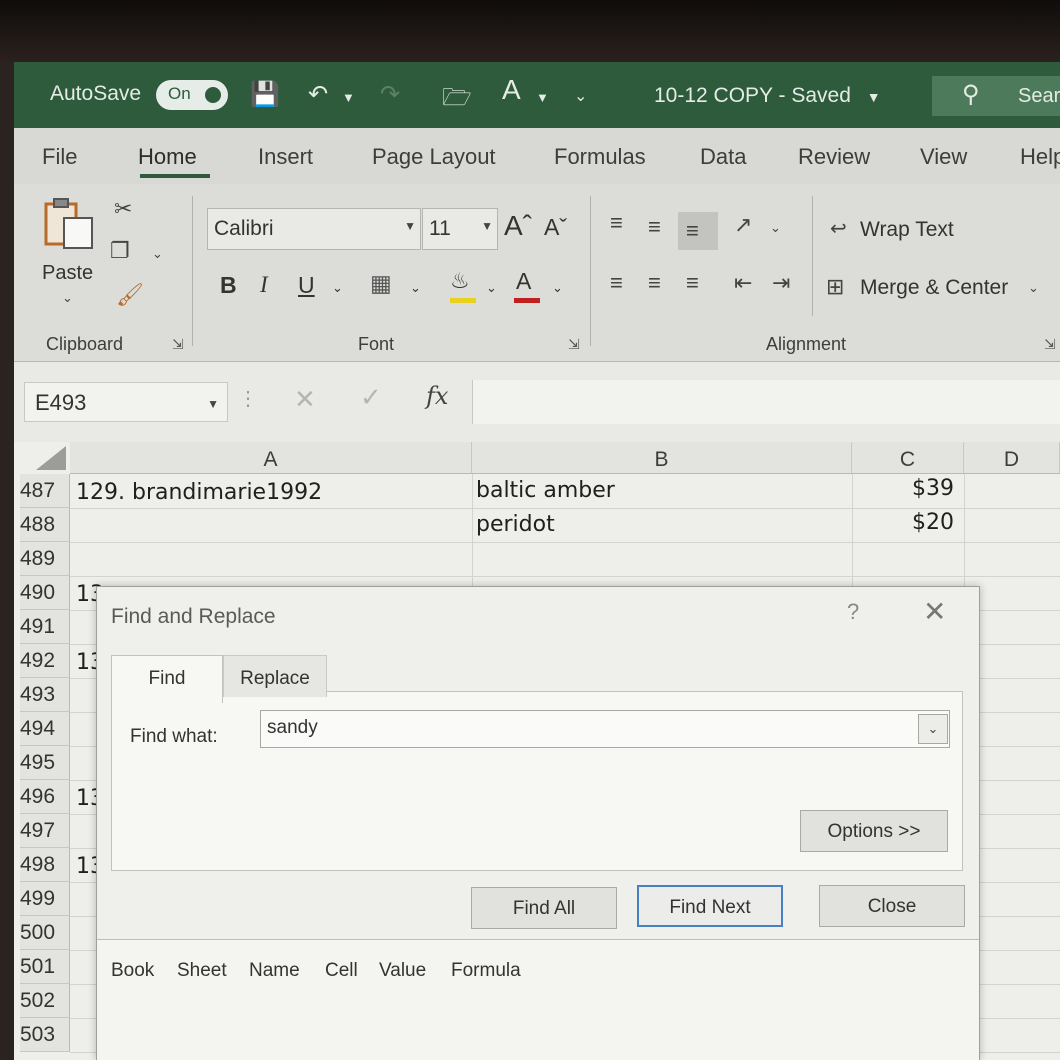 Image resolution: width=1060 pixels, height=1060 pixels. Describe the element at coordinates (486, 971) in the screenshot. I see `results-column-formula: Formula` at that location.